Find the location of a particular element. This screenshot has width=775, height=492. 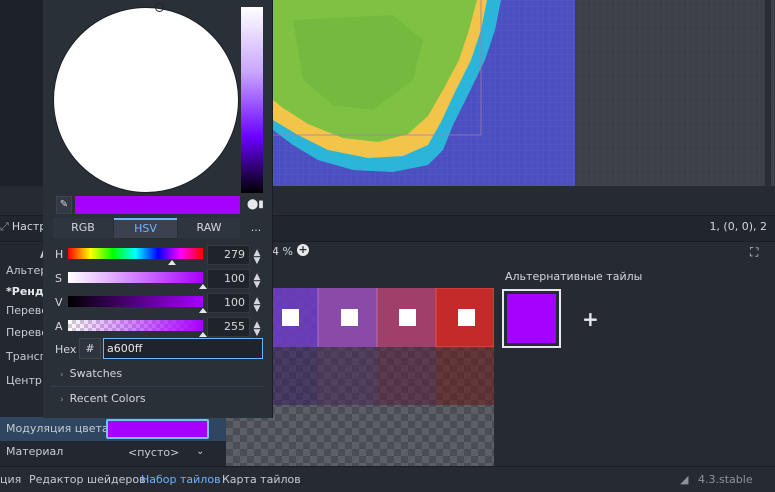

material-value: <пусто> is located at coordinates (153, 452).